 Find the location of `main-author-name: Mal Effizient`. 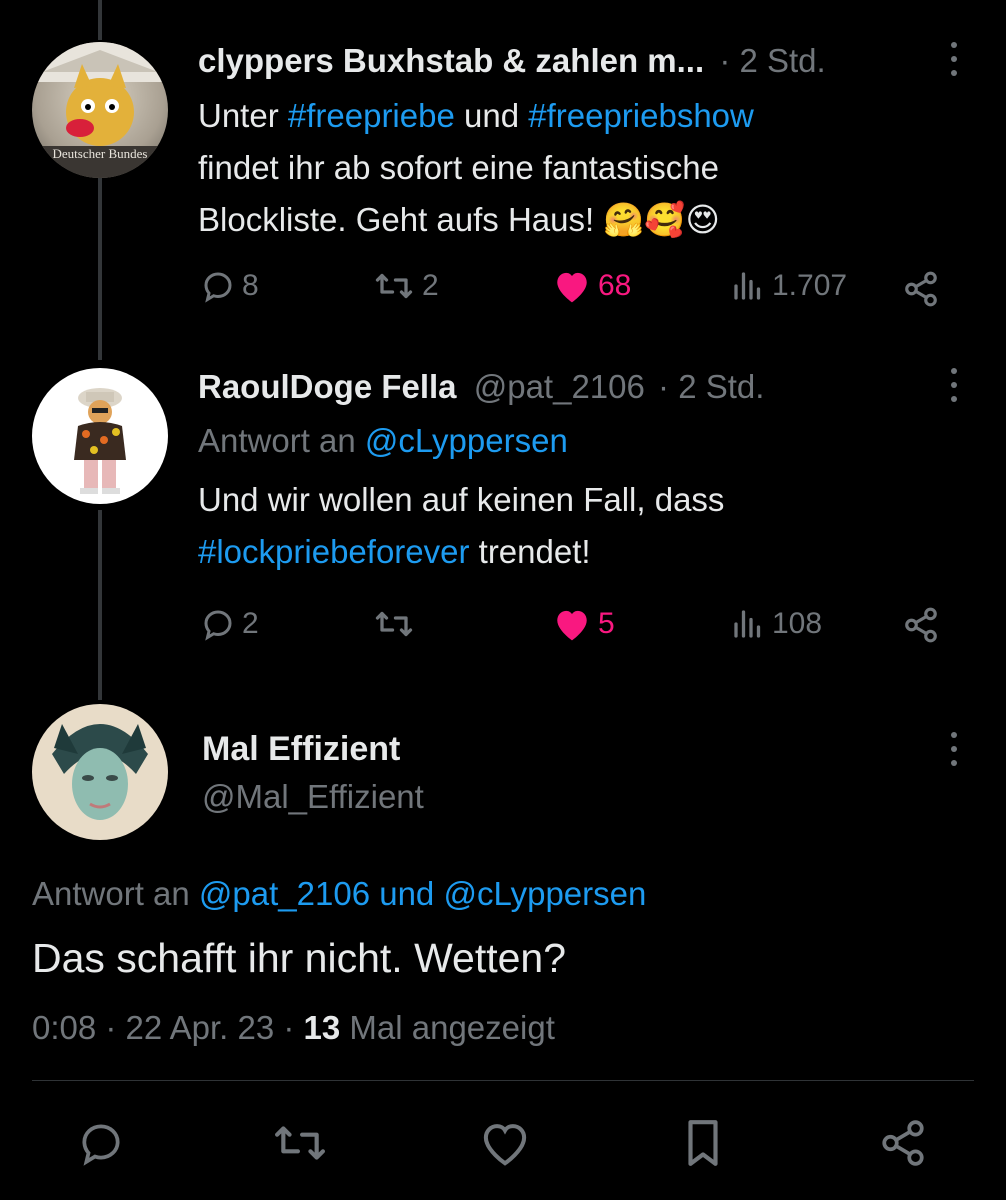

main-author-name: Mal Effizient is located at coordinates (301, 749).